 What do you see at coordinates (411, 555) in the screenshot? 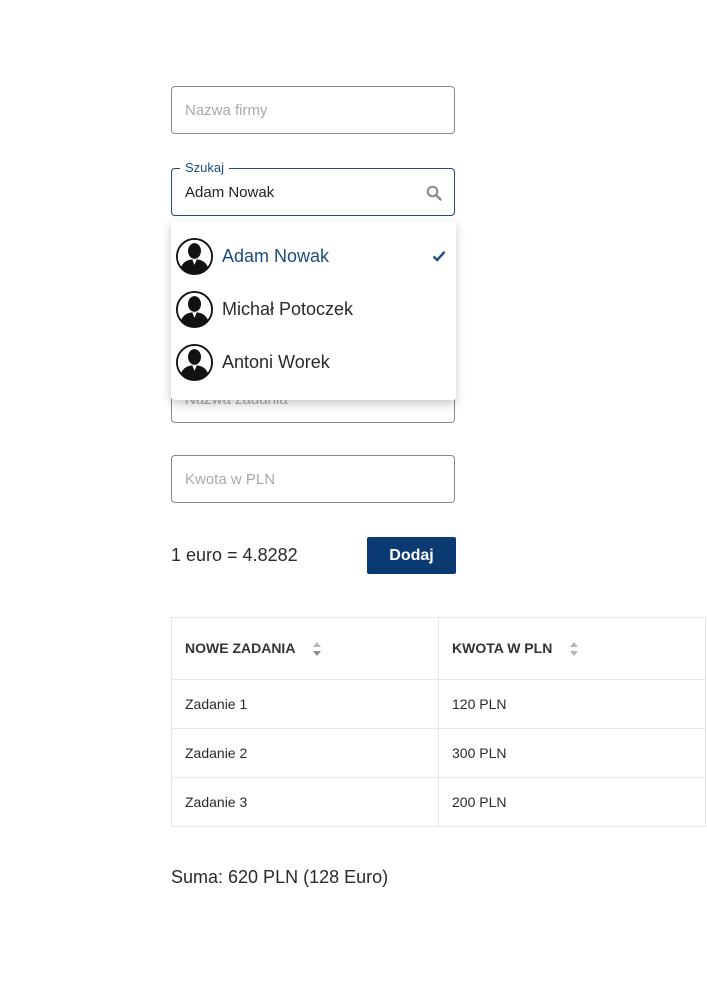
I see `add-button: Dodaj` at bounding box center [411, 555].